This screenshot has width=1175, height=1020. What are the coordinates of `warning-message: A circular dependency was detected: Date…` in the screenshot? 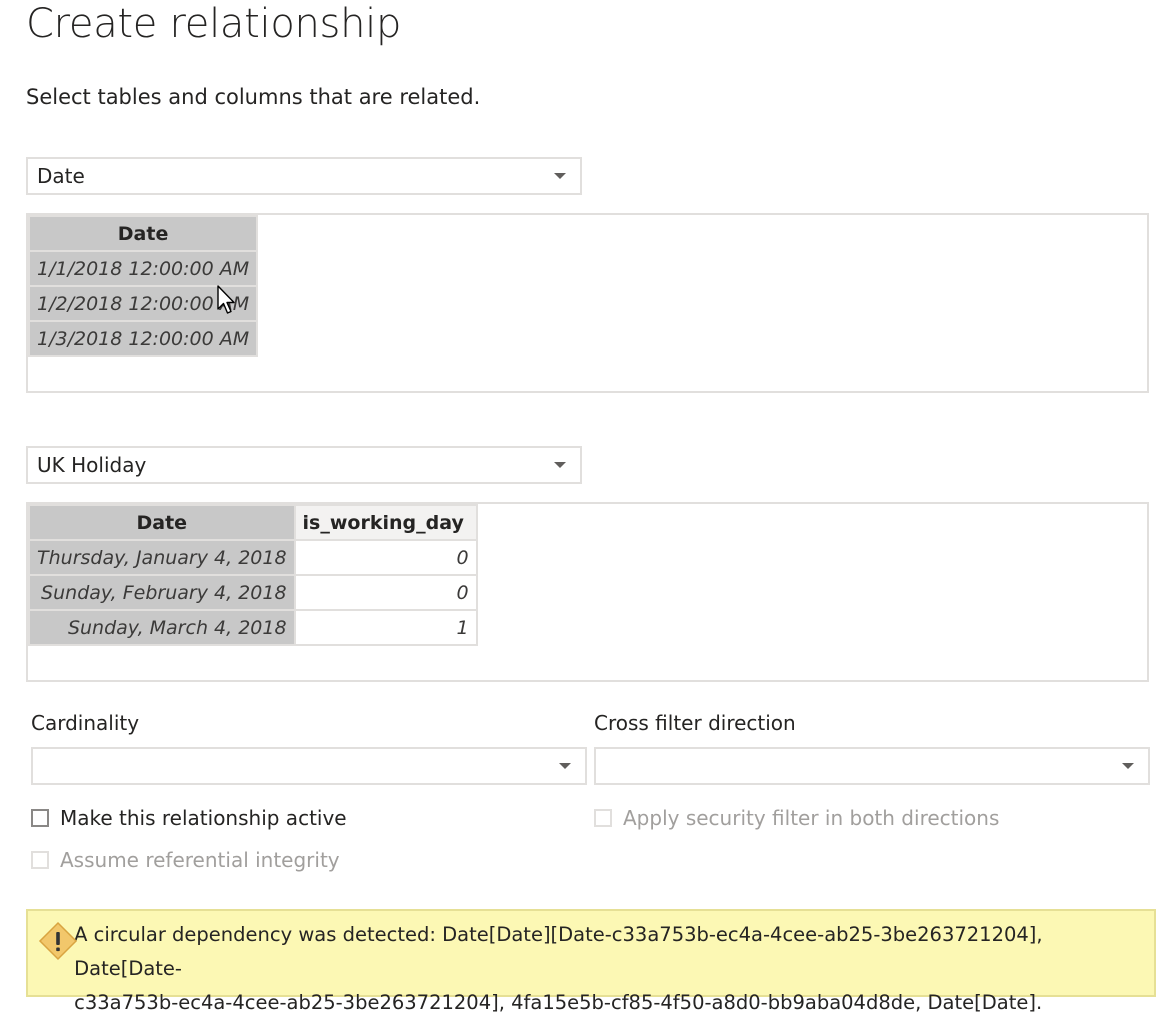 It's located at (614, 962).